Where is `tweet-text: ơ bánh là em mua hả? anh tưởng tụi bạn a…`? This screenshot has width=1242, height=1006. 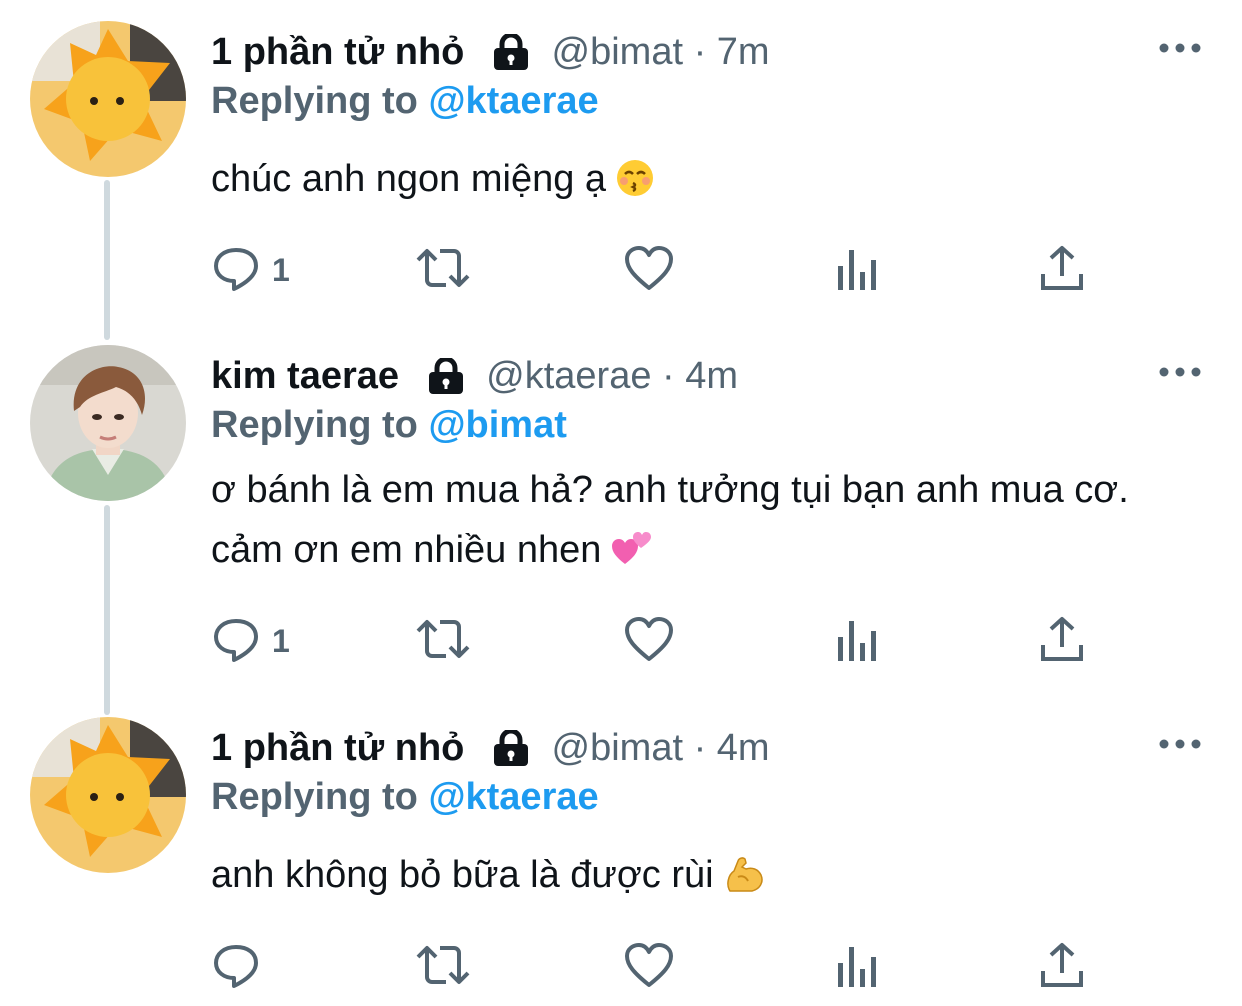 tweet-text: ơ bánh là em mua hả? anh tưởng tụi bạn a… is located at coordinates (670, 520).